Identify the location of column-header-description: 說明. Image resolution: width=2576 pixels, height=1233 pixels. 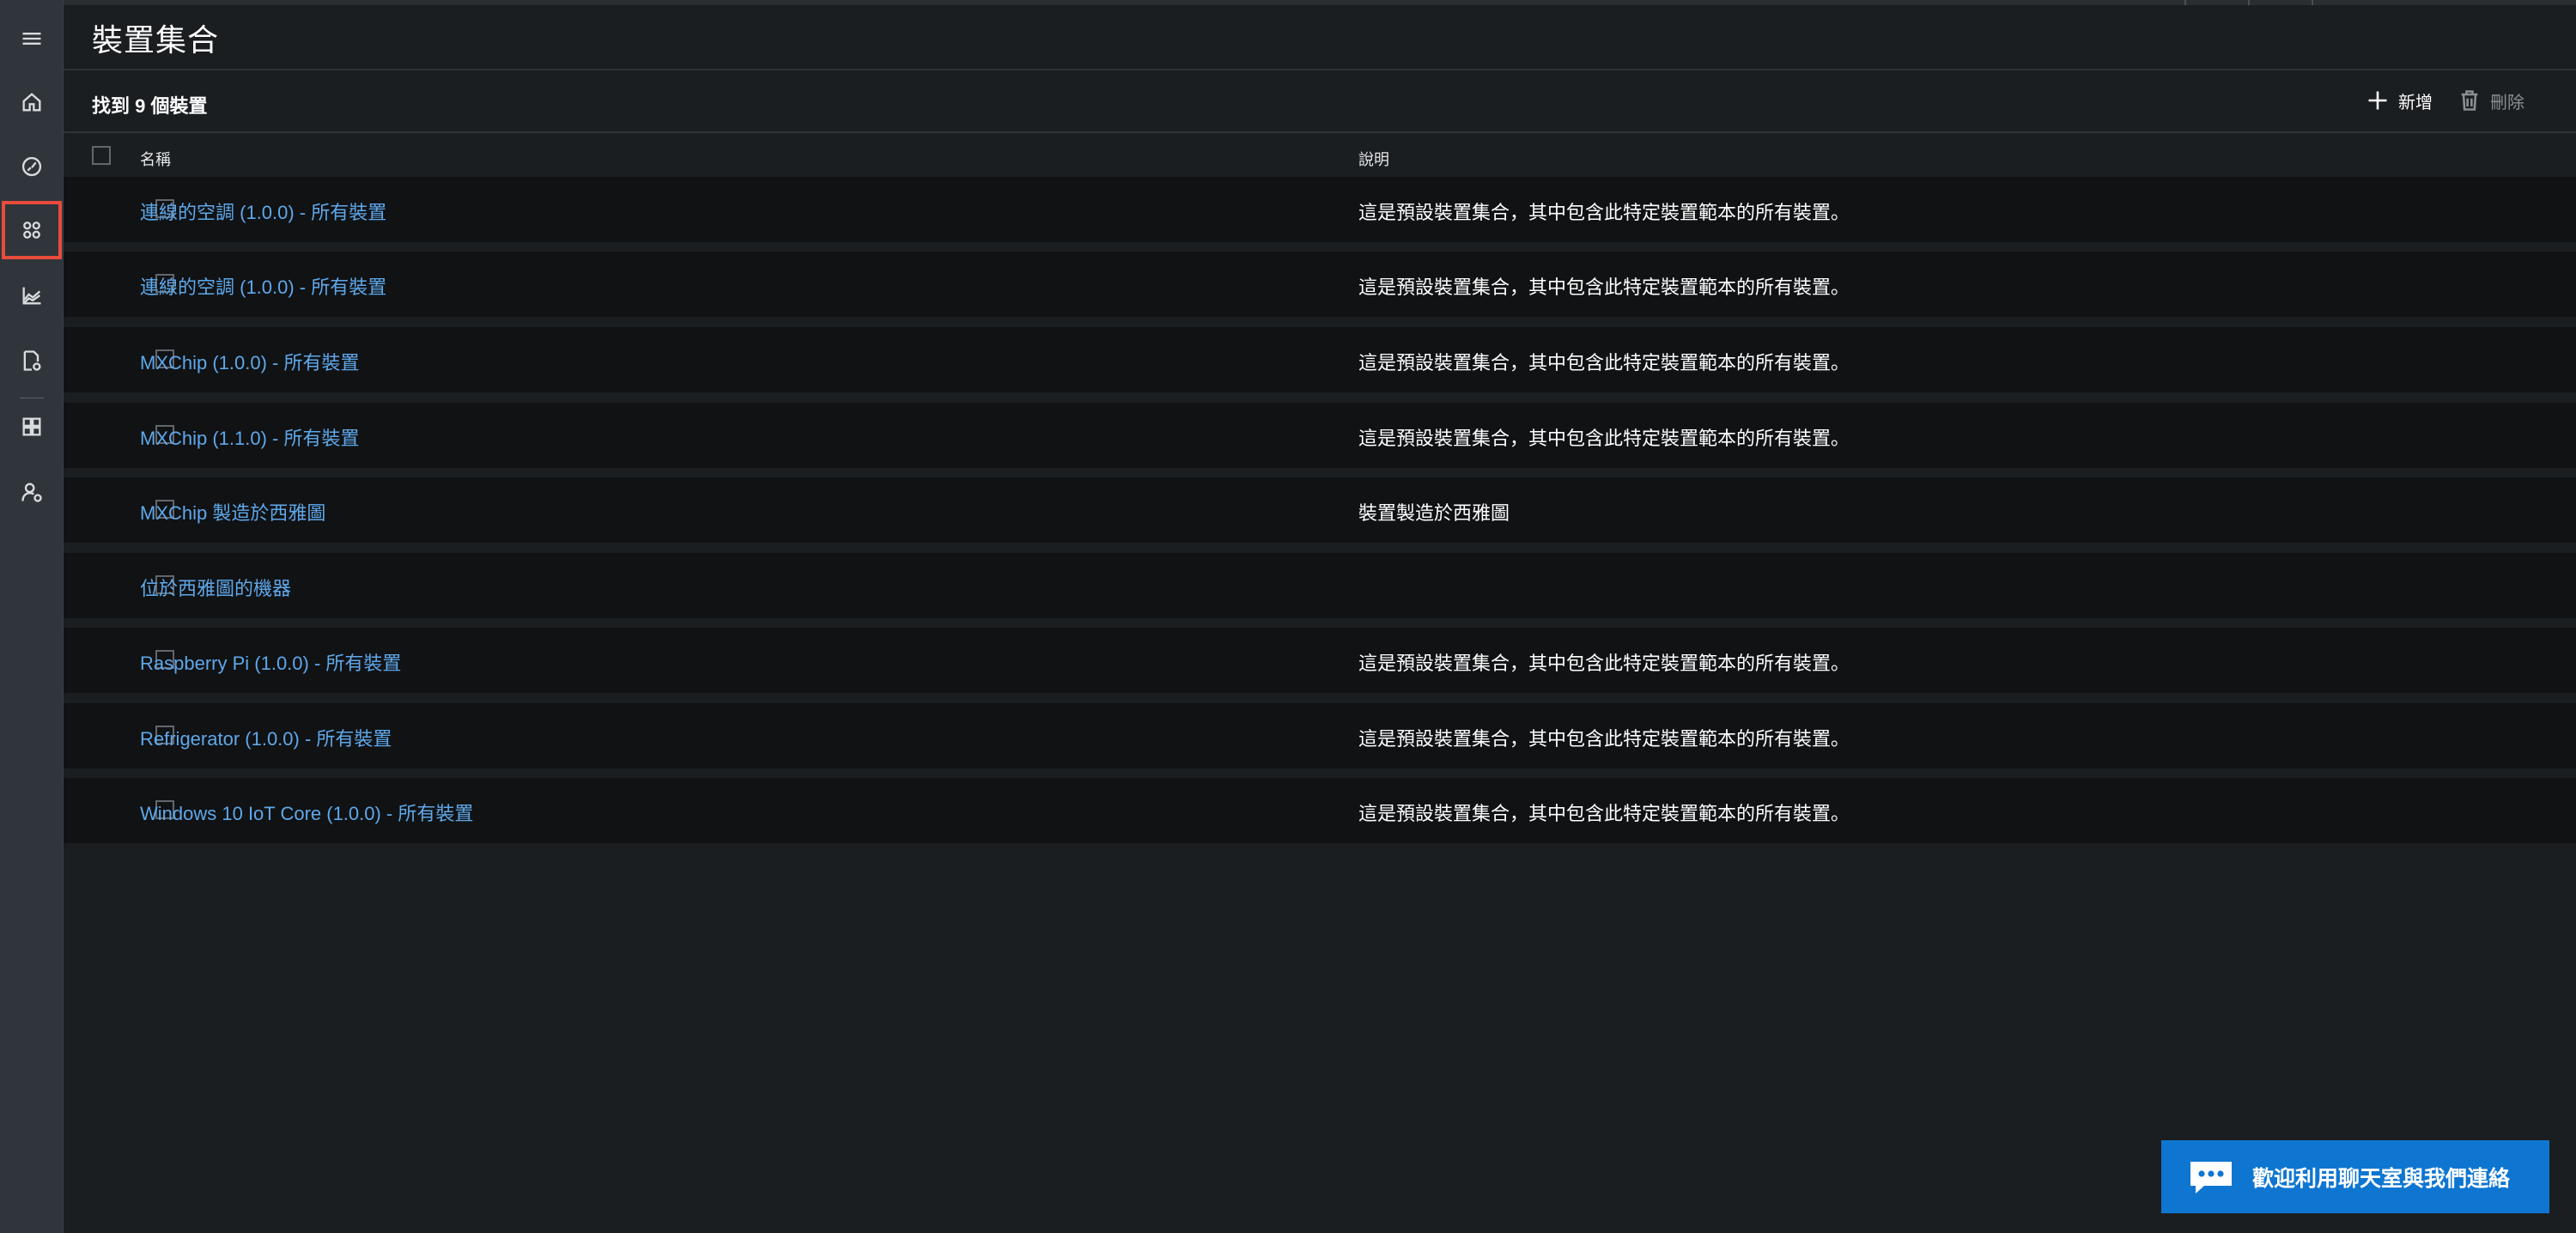
(1374, 159).